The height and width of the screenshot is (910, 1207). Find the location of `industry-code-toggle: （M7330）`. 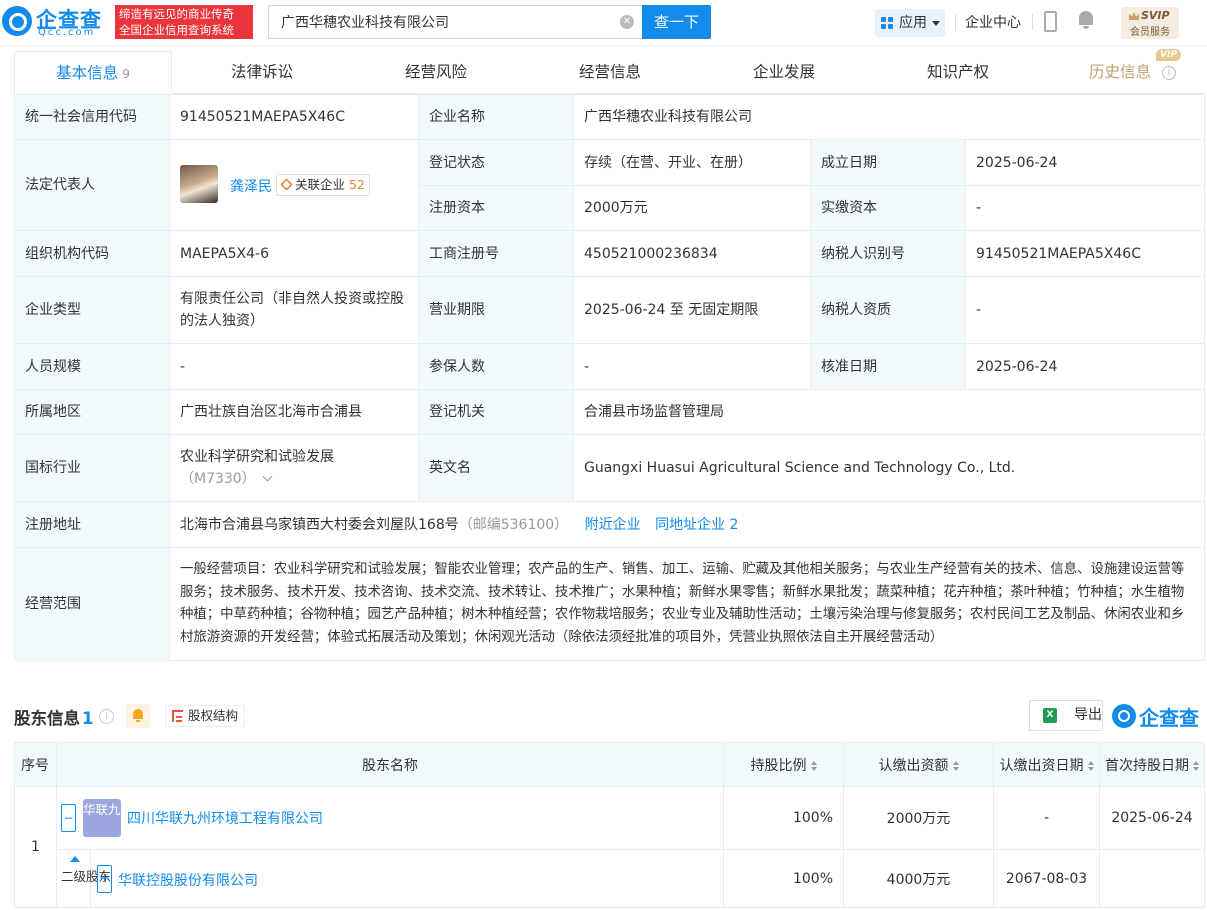

industry-code-toggle: （M7330） is located at coordinates (294, 479).